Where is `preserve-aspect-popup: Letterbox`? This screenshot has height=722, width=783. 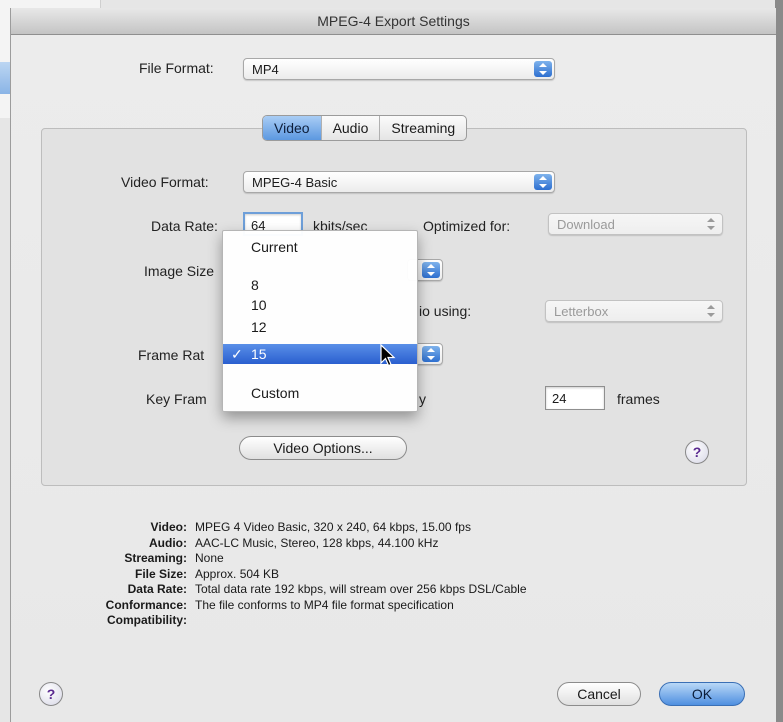 preserve-aspect-popup: Letterbox is located at coordinates (634, 311).